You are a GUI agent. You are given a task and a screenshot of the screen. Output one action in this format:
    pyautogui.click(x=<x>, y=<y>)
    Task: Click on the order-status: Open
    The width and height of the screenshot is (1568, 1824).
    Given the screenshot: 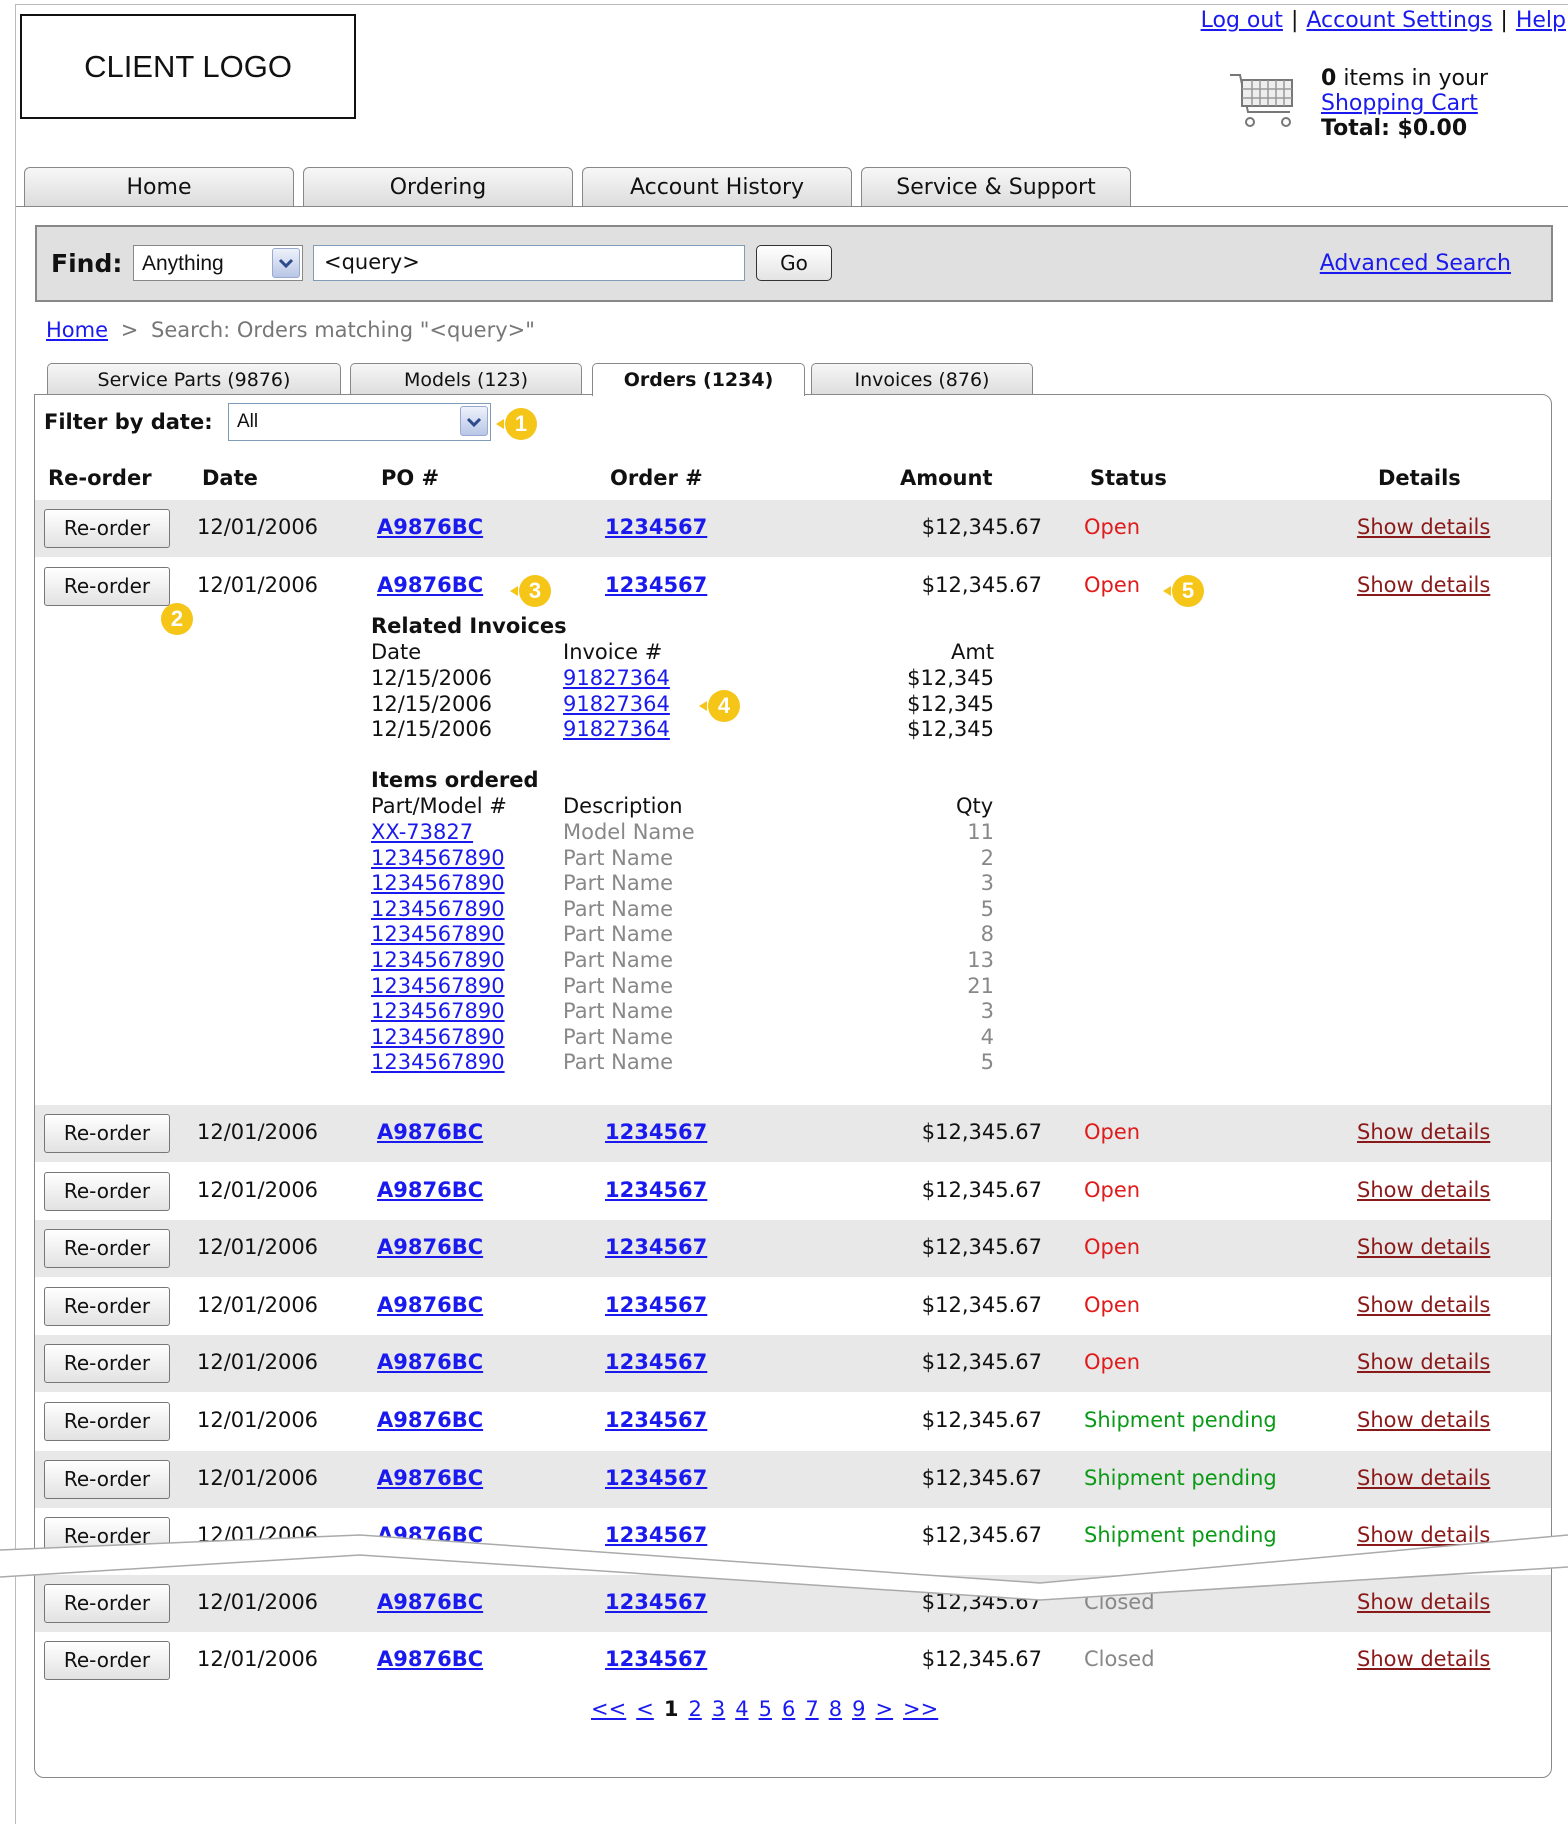 What is the action you would take?
    pyautogui.click(x=1112, y=585)
    